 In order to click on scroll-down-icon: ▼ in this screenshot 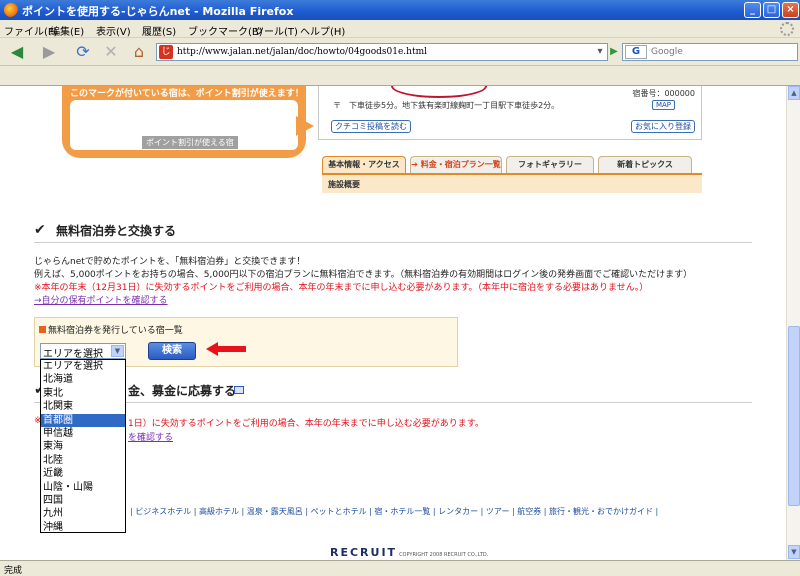, I will do `click(794, 552)`.